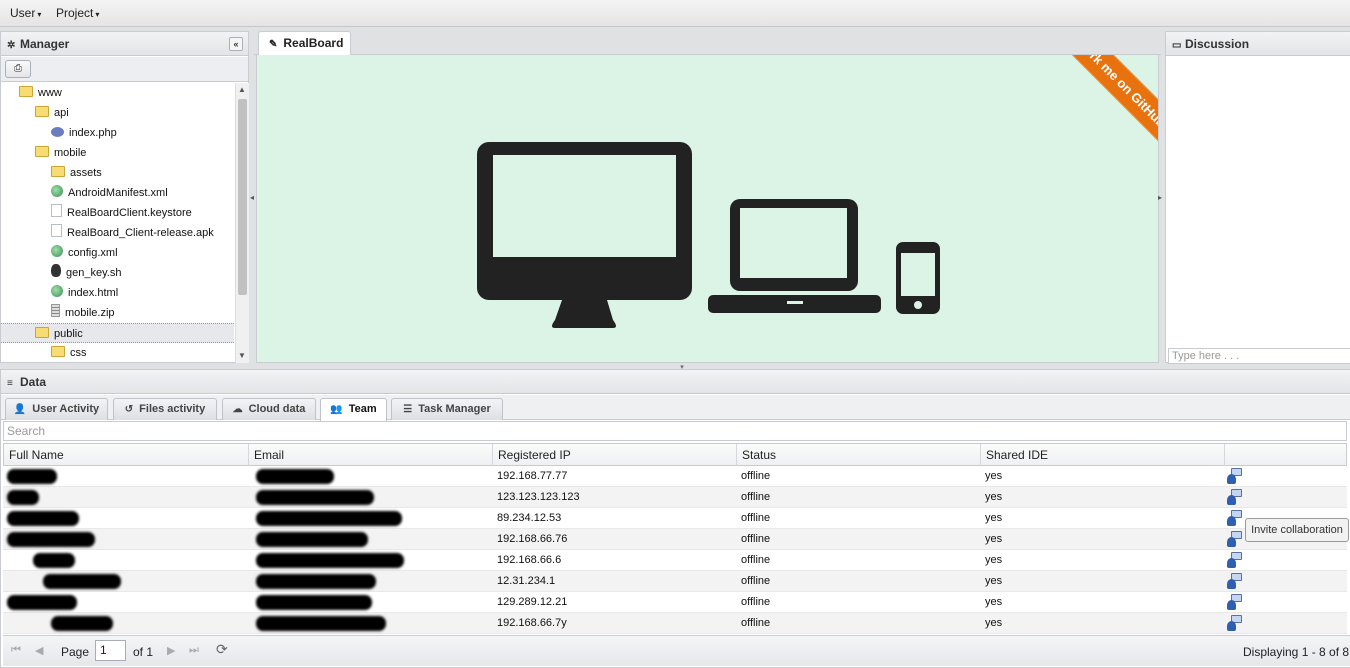  I want to click on tree-item: mobile, so click(117, 153).